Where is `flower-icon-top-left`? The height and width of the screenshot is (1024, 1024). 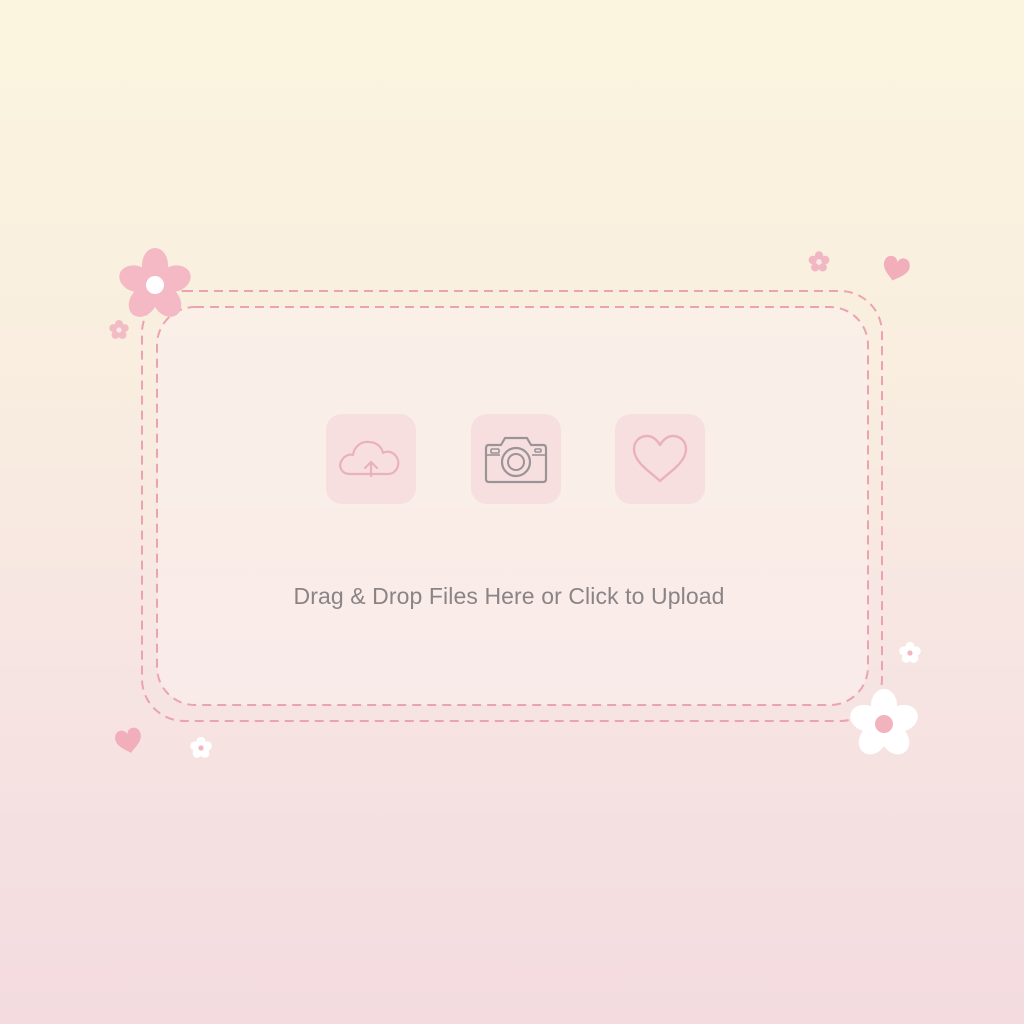 flower-icon-top-left is located at coordinates (155, 282).